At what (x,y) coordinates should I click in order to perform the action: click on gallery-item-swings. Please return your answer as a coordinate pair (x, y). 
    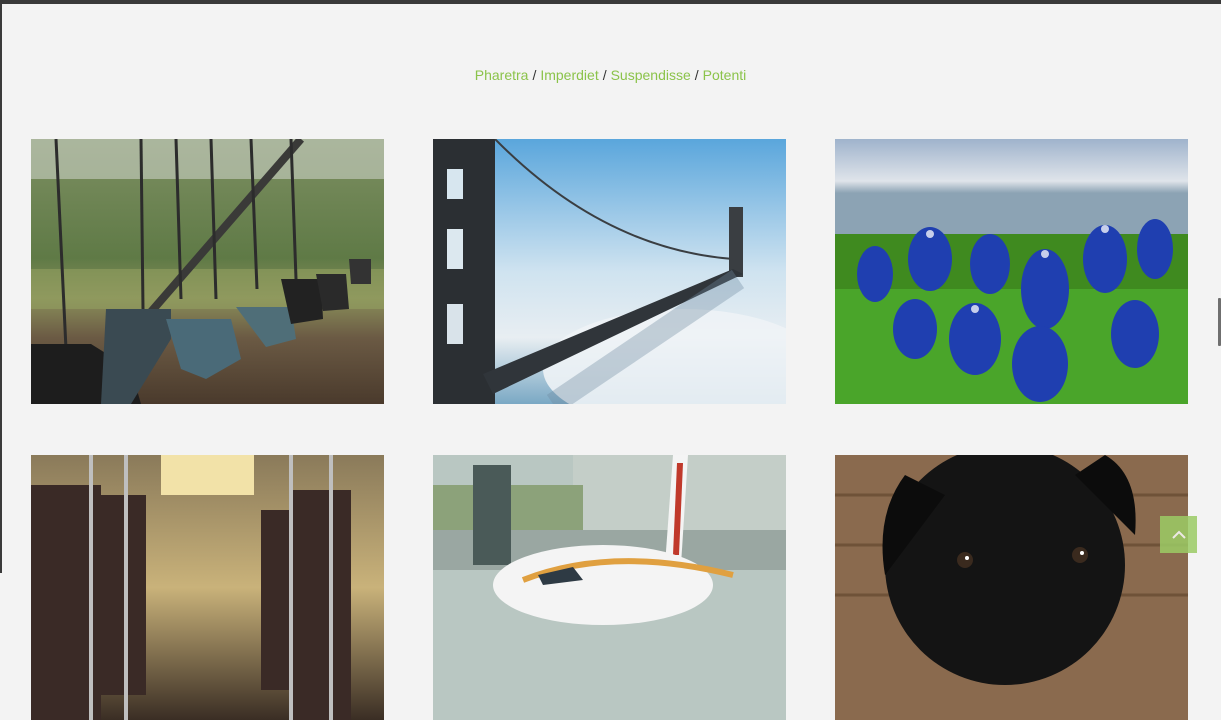
    Looking at the image, I should click on (207, 271).